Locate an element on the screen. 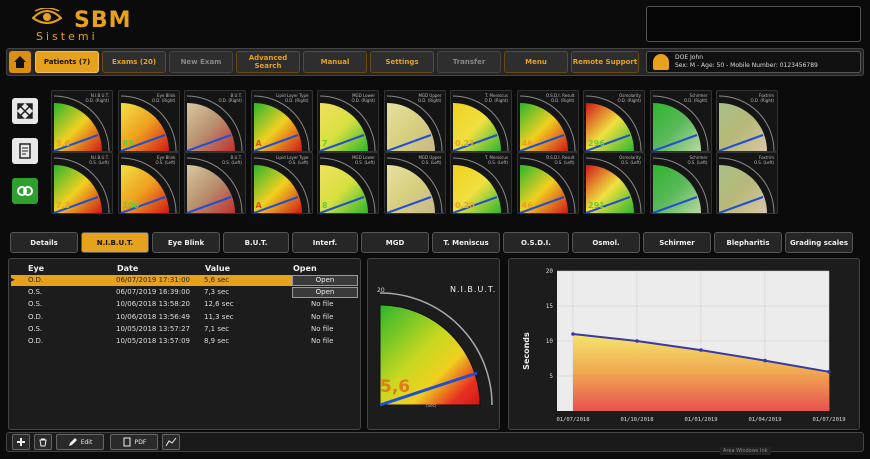 The width and height of the screenshot is (870, 459). gauge-scale-max: 20 is located at coordinates (381, 290).